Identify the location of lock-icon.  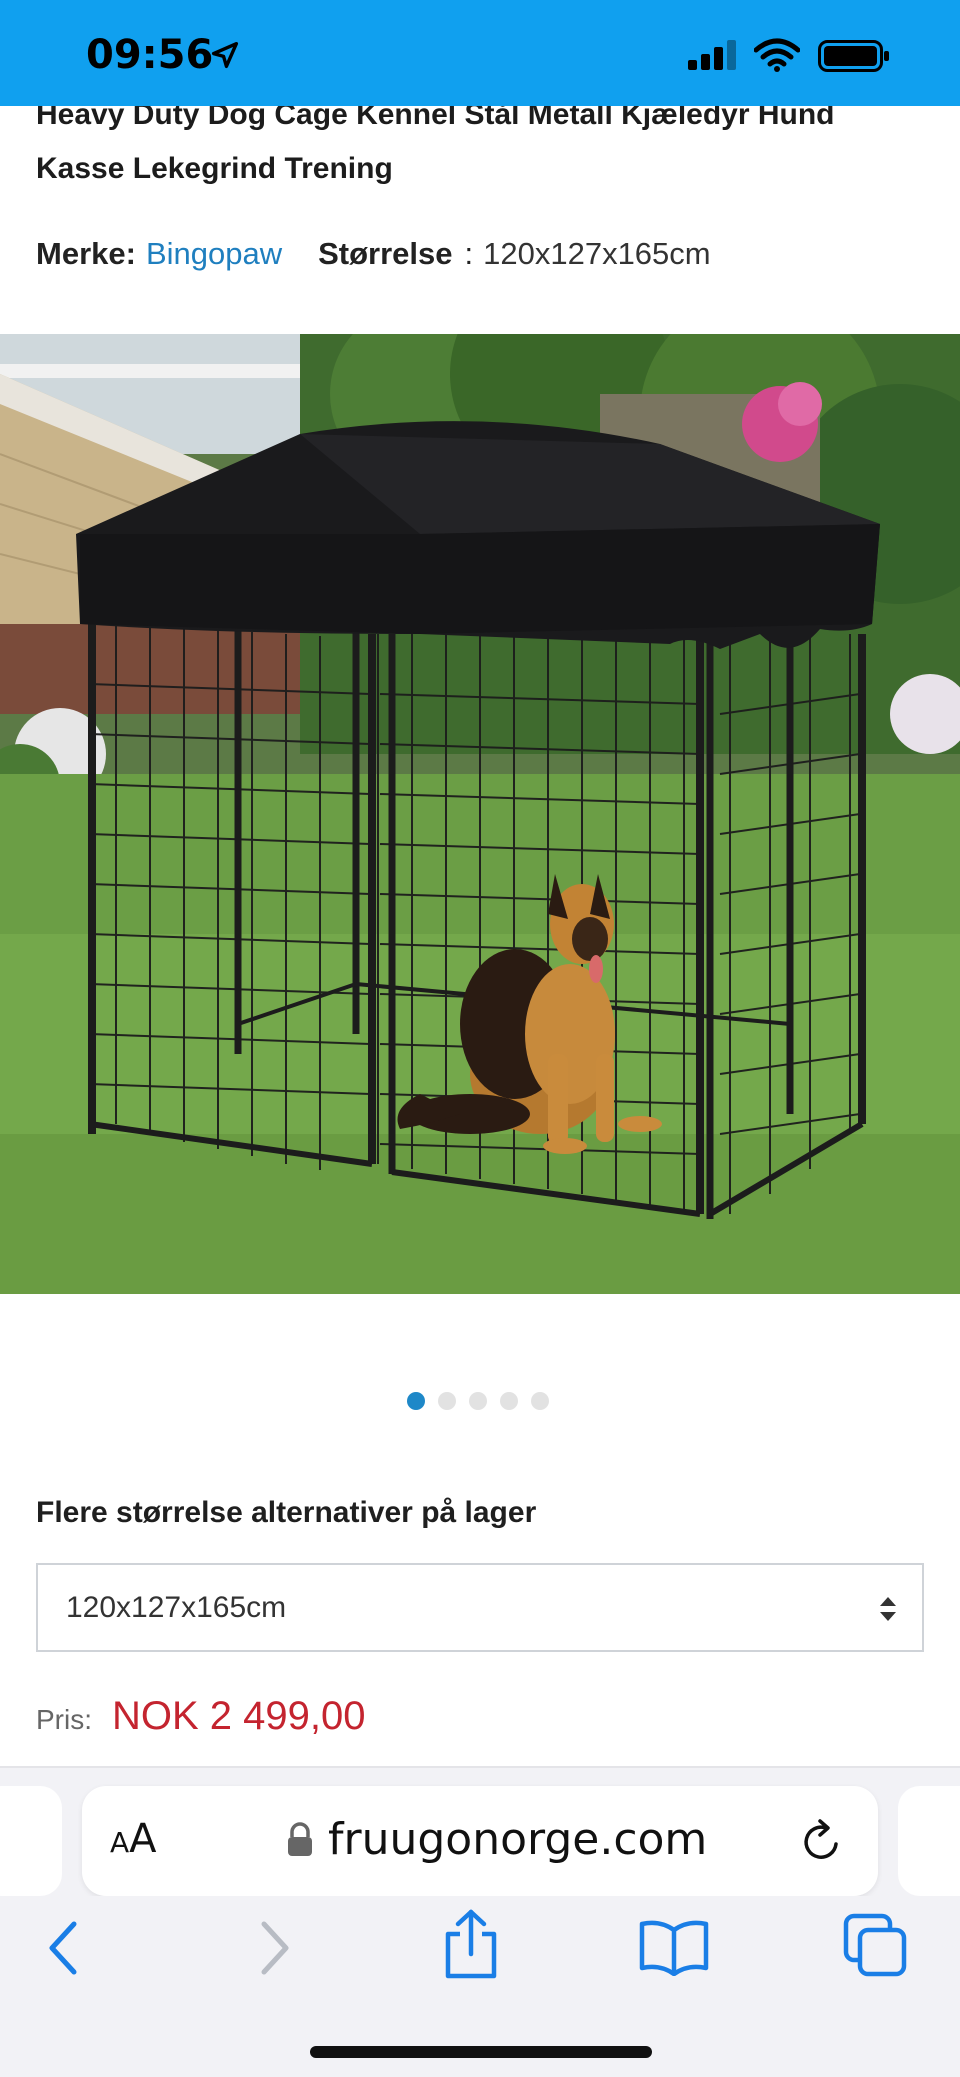
(300, 1839).